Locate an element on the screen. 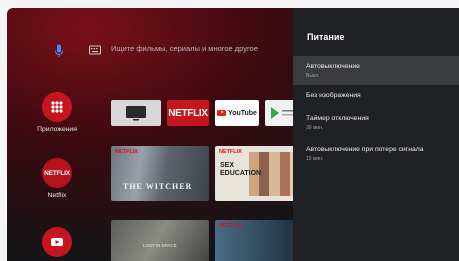 This screenshot has height=261, width=459. content-poster: NETFLIX is located at coordinates (260, 240).